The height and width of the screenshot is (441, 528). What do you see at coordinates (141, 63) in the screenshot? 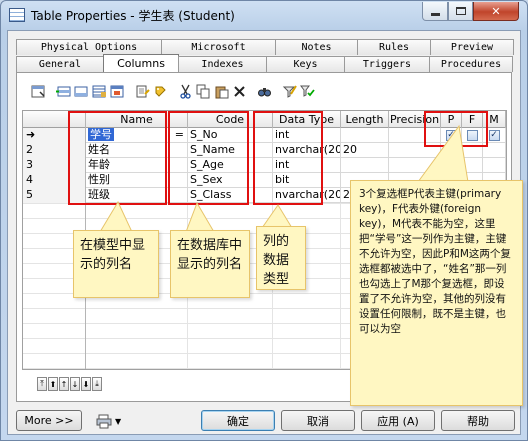
I see `tab-columns: Columns` at bounding box center [141, 63].